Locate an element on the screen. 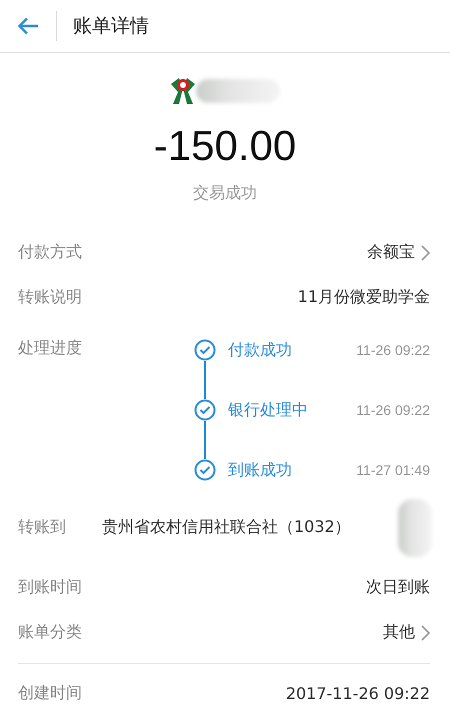  field-label: 账单分类 is located at coordinates (50, 633).